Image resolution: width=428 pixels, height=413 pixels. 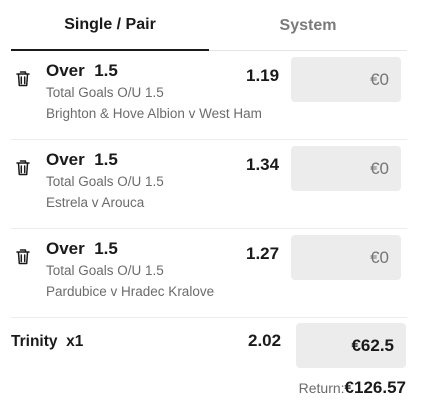 I want to click on tab-system: System, so click(x=308, y=25).